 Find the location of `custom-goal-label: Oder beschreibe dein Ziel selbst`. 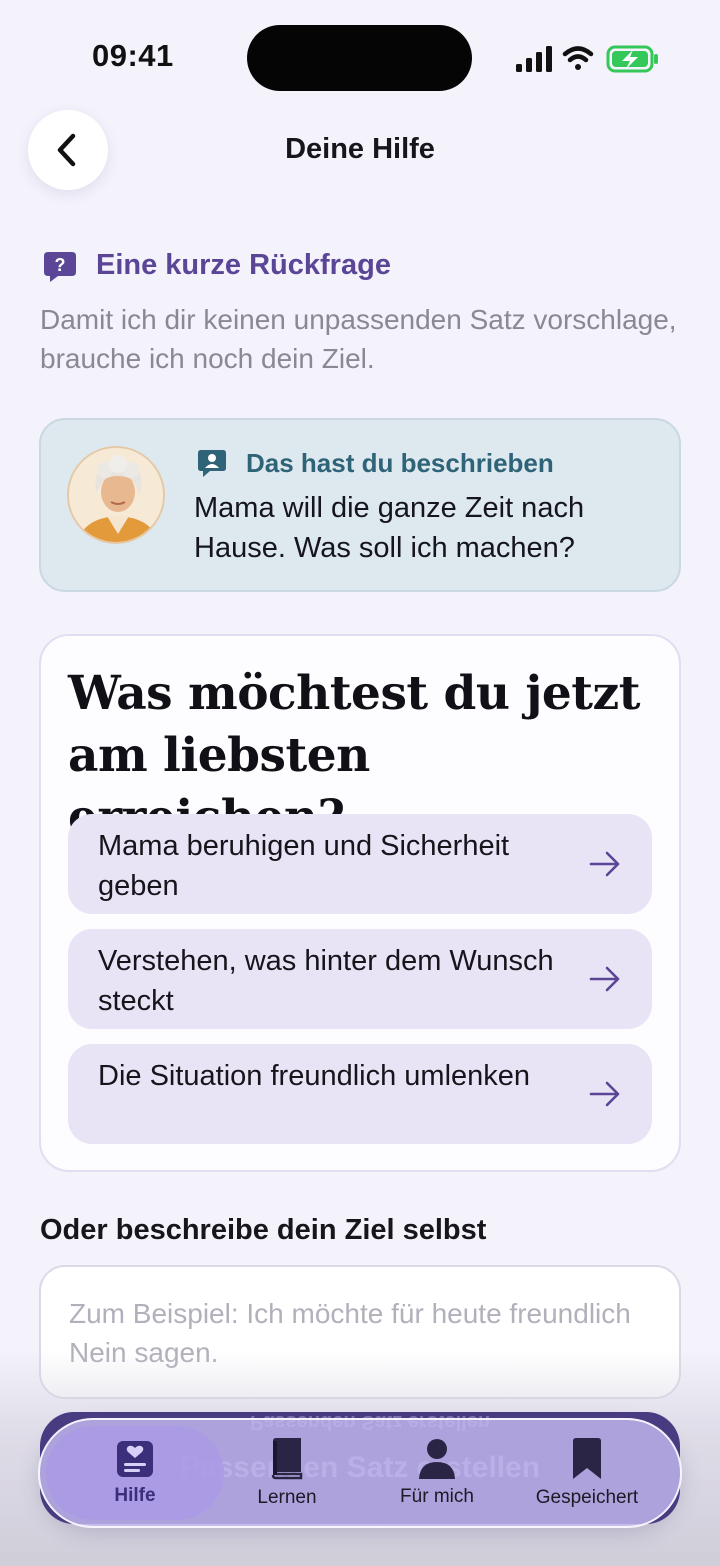

custom-goal-label: Oder beschreibe dein Ziel selbst is located at coordinates (263, 1230).